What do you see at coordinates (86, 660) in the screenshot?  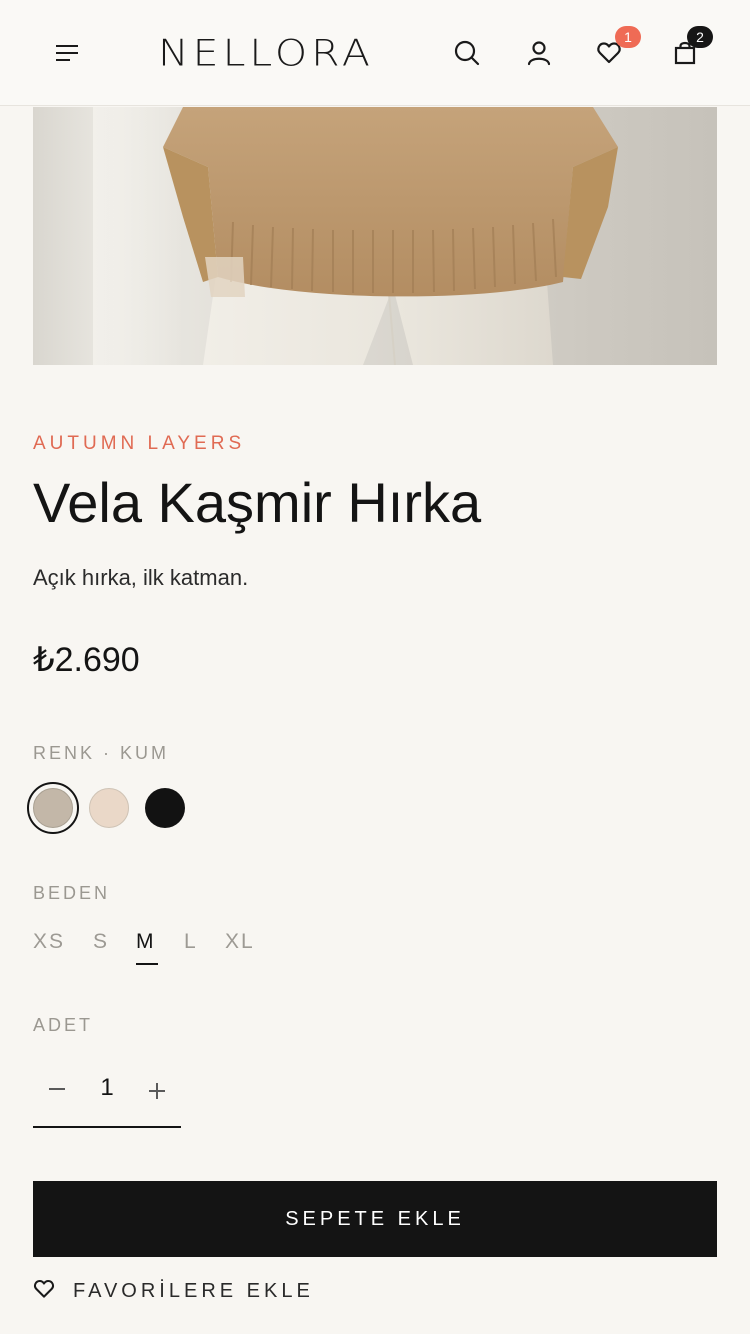 I see `product-price: ₺2.690` at bounding box center [86, 660].